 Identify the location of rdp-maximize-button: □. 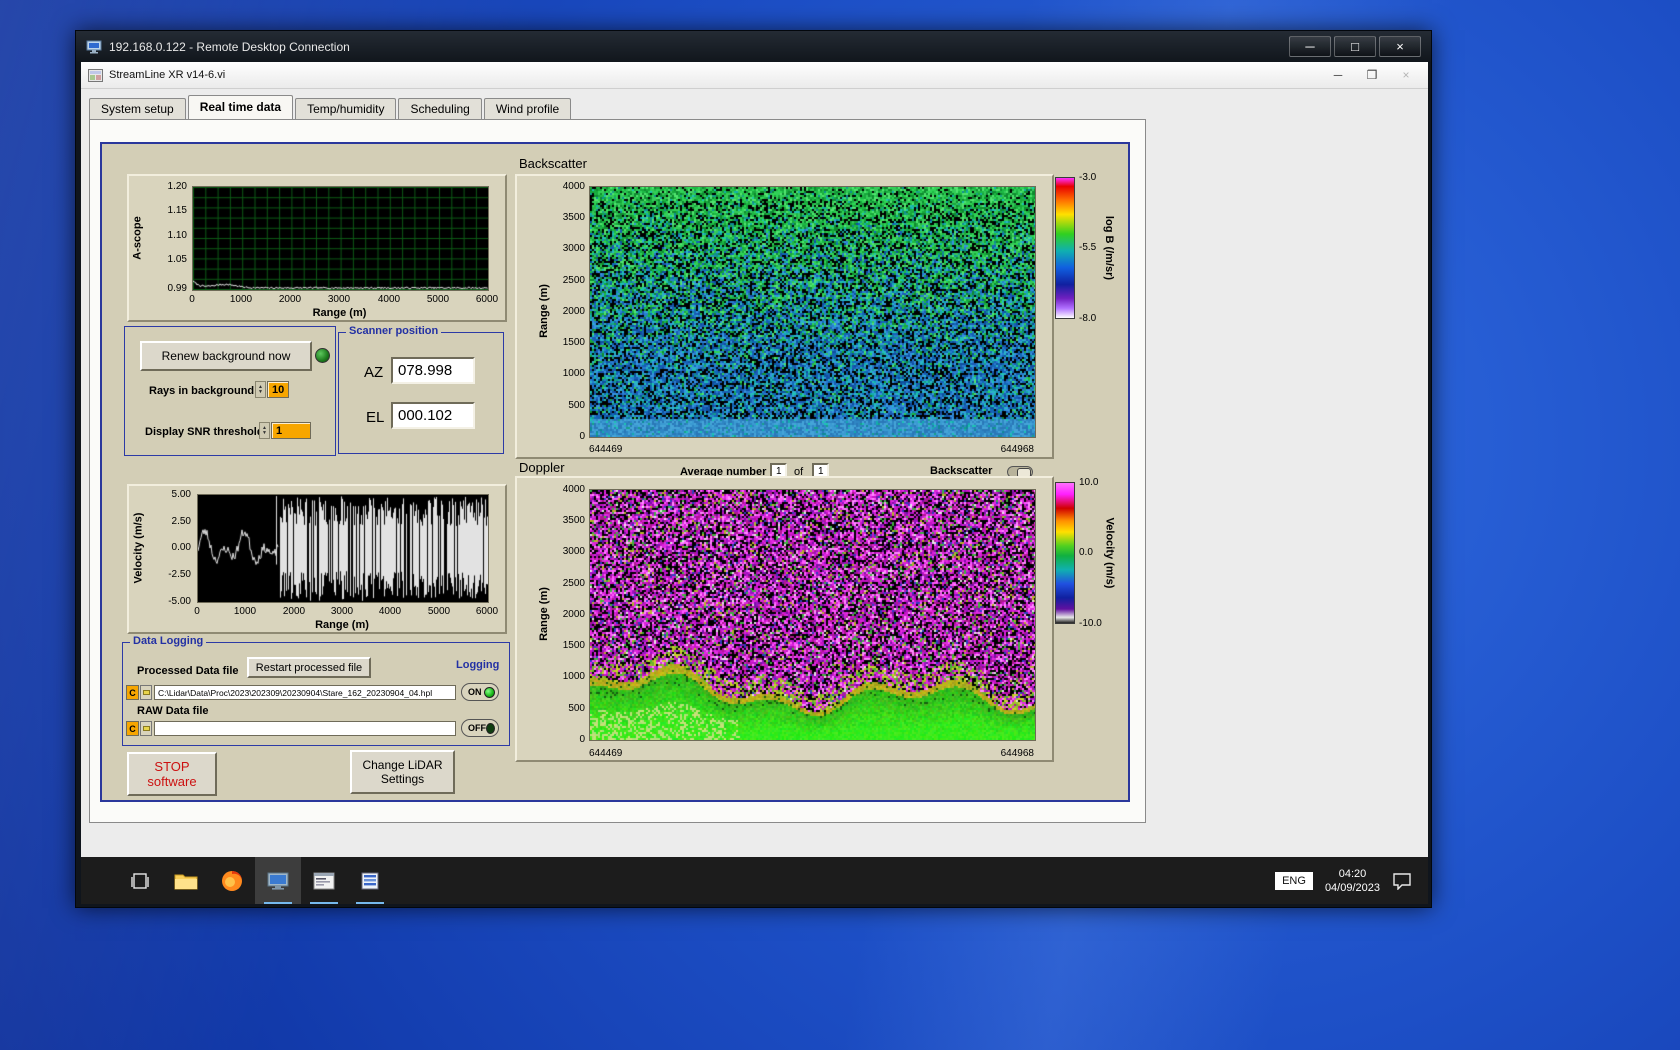
(1355, 46).